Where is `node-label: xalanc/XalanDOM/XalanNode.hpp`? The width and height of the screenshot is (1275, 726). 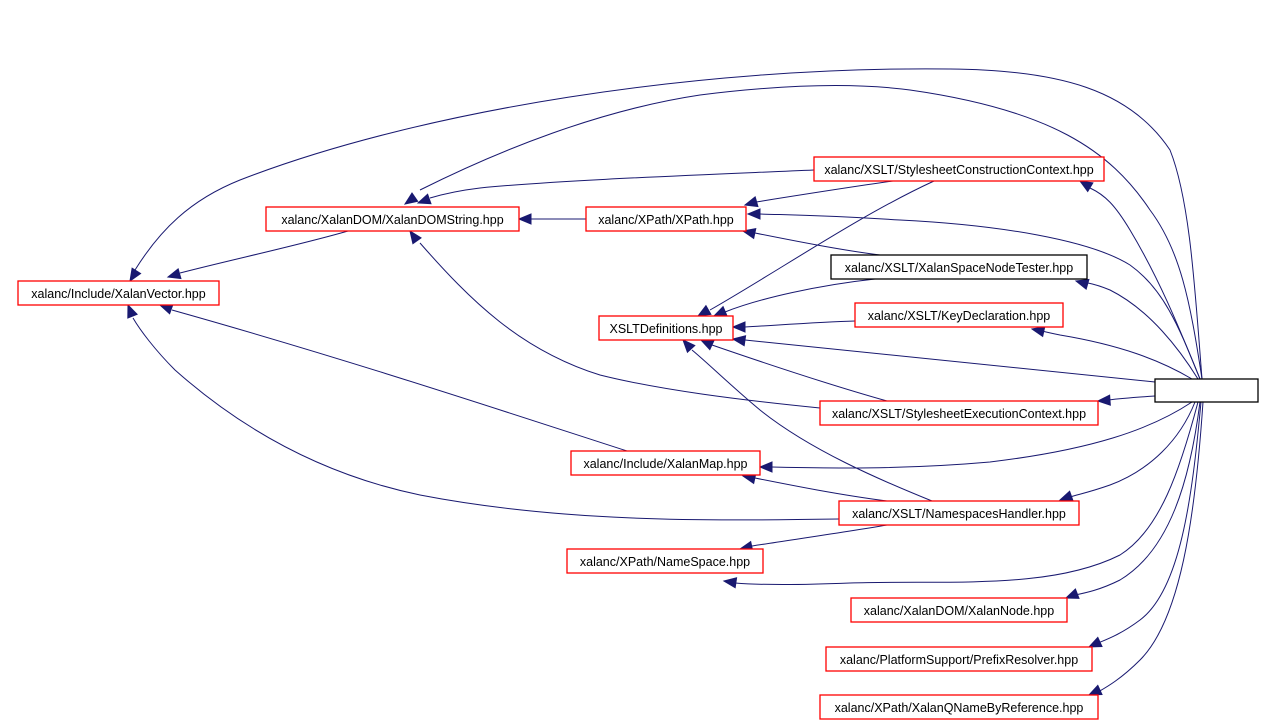 node-label: xalanc/XalanDOM/XalanNode.hpp is located at coordinates (959, 611).